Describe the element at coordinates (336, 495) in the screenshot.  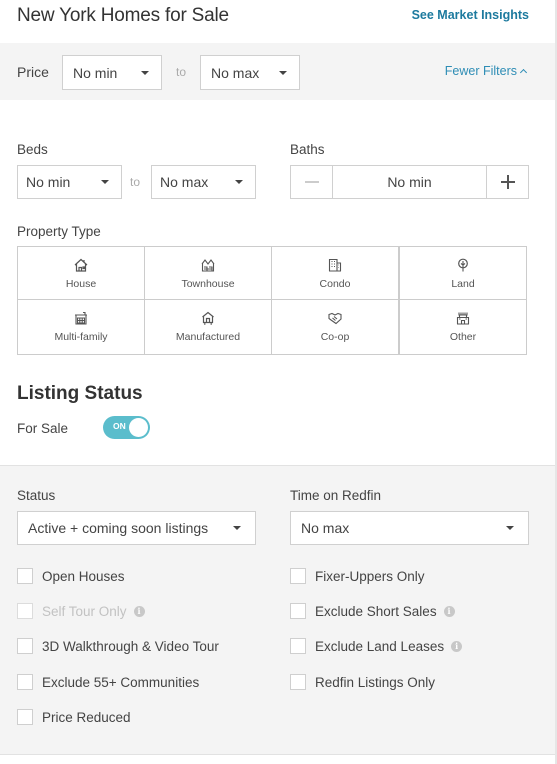
I see `time-on-redfin-label: Time on Redfin` at that location.